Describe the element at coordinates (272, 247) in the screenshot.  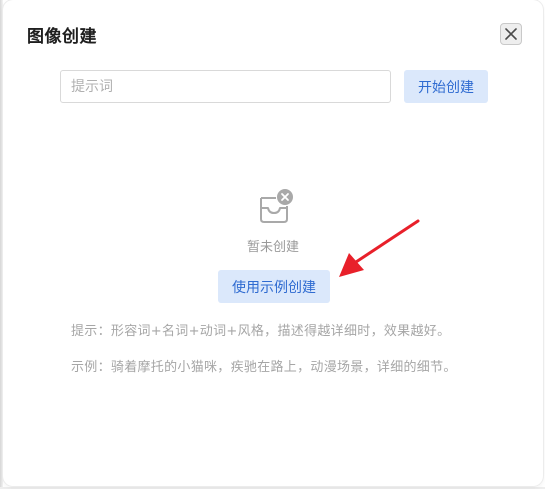
I see `empty-state-text: 暂未创建` at that location.